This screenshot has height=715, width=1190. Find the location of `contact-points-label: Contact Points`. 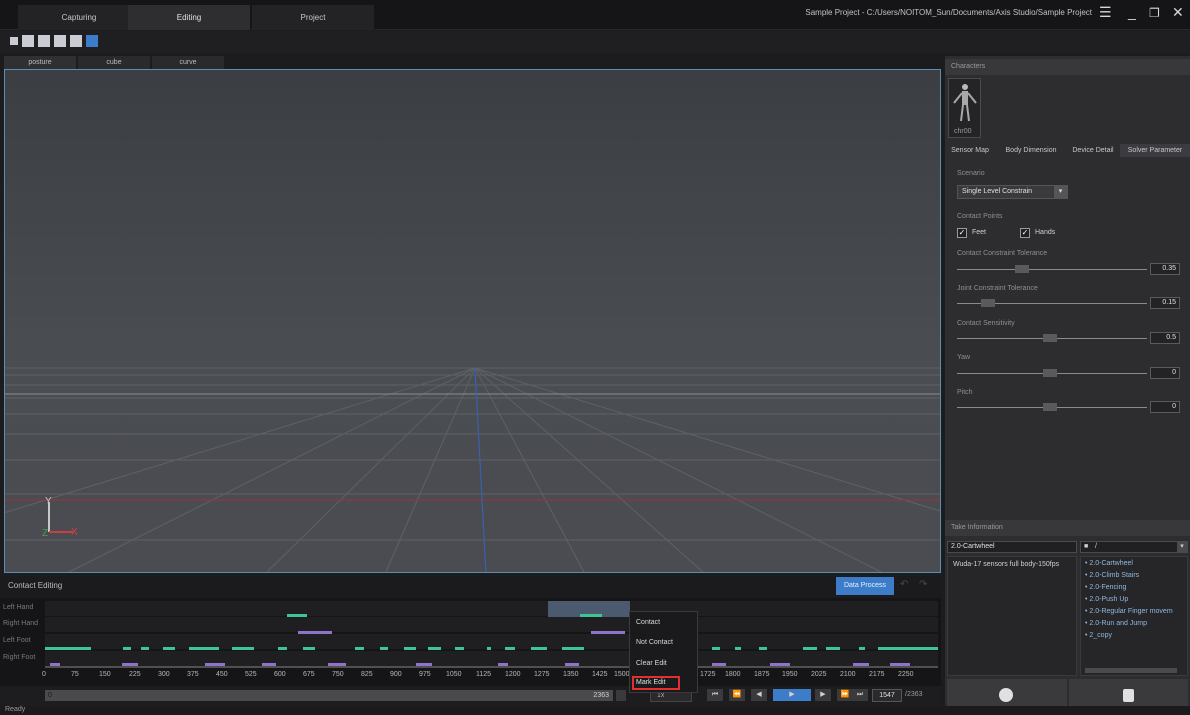

contact-points-label: Contact Points is located at coordinates (980, 216).